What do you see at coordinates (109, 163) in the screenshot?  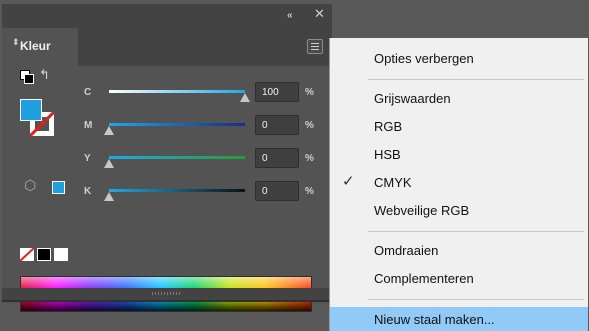 I see `slider-thumb-y` at bounding box center [109, 163].